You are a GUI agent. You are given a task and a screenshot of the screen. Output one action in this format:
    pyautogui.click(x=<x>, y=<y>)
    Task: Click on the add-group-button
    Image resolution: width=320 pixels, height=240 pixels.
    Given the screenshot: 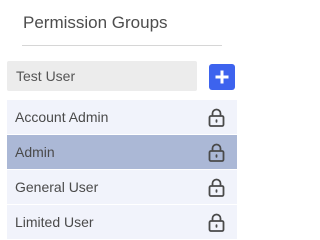 What is the action you would take?
    pyautogui.click(x=222, y=77)
    